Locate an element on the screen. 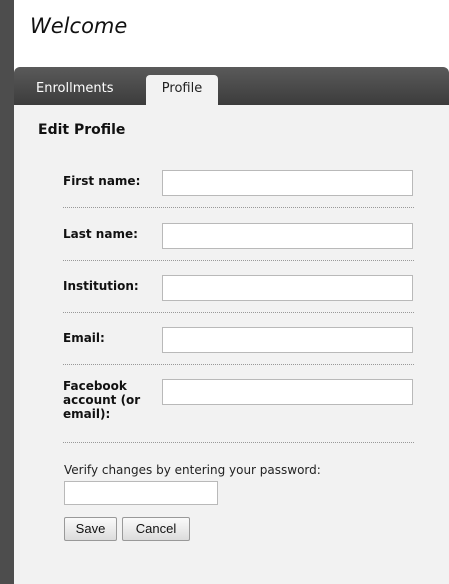  edit-profile-heading: Edit Profile is located at coordinates (82, 130).